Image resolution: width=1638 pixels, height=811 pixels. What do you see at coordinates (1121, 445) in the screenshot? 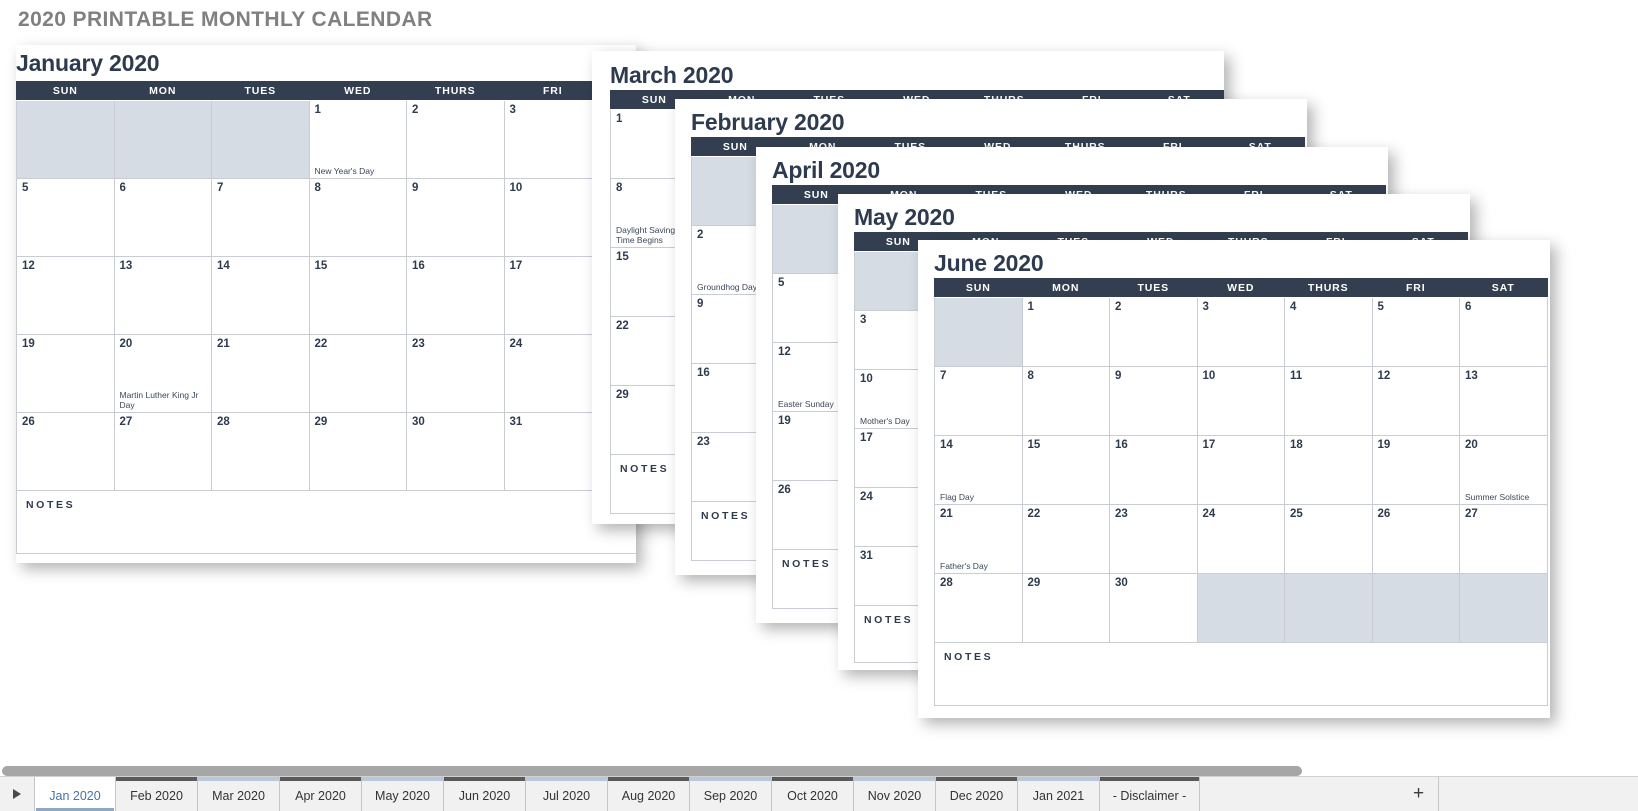
I see `day-number: 16` at bounding box center [1121, 445].